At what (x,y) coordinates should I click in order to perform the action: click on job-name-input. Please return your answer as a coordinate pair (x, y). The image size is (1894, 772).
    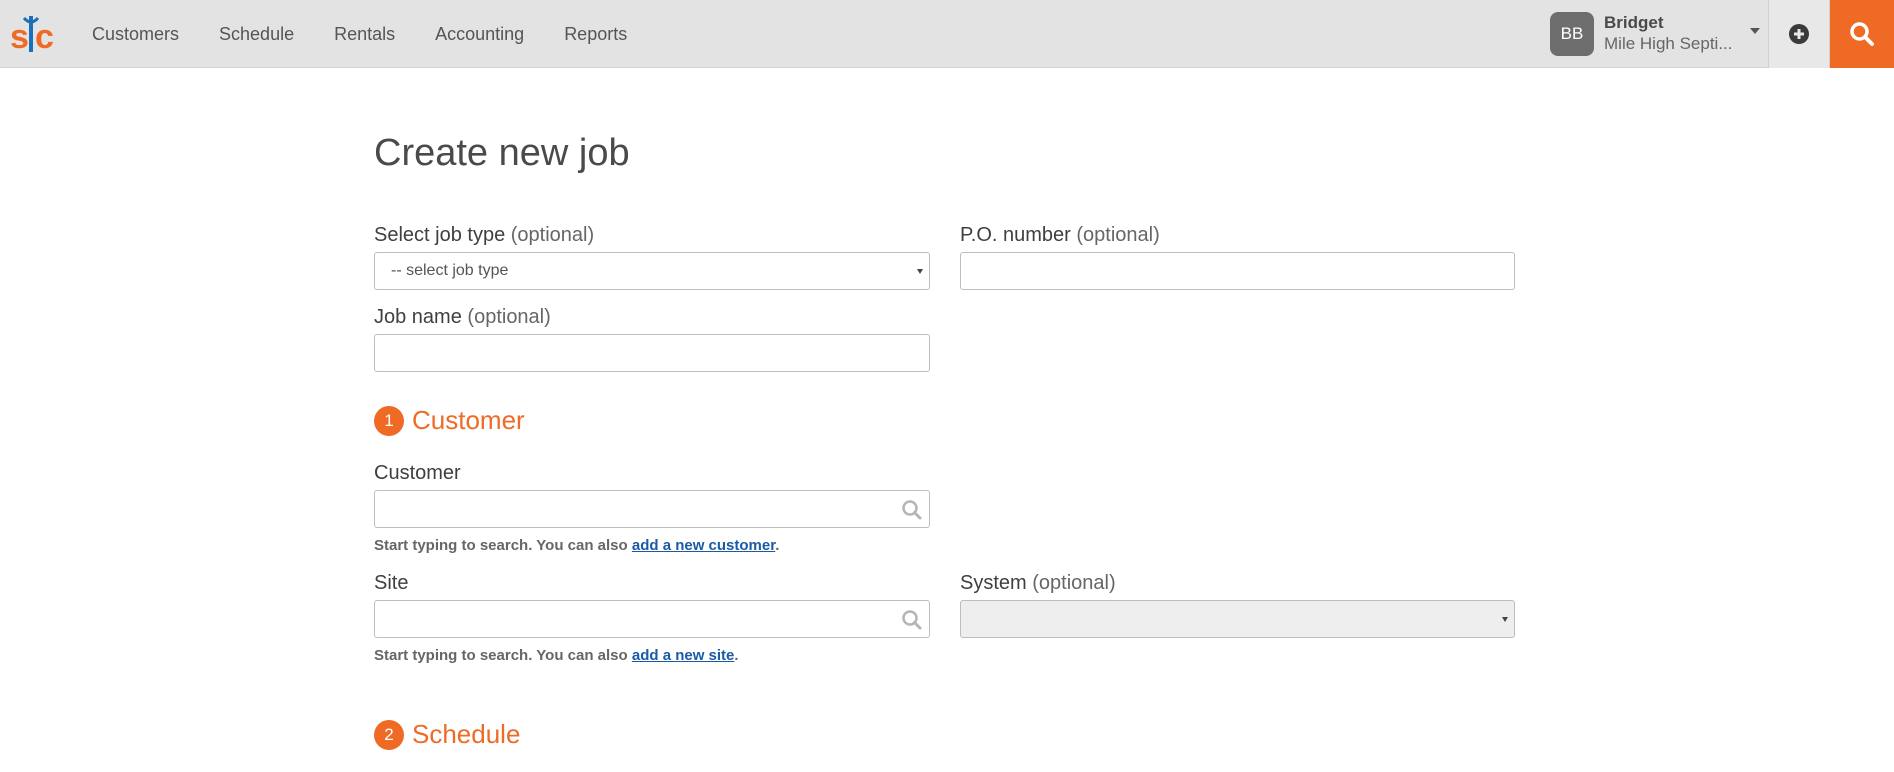
    Looking at the image, I should click on (652, 353).